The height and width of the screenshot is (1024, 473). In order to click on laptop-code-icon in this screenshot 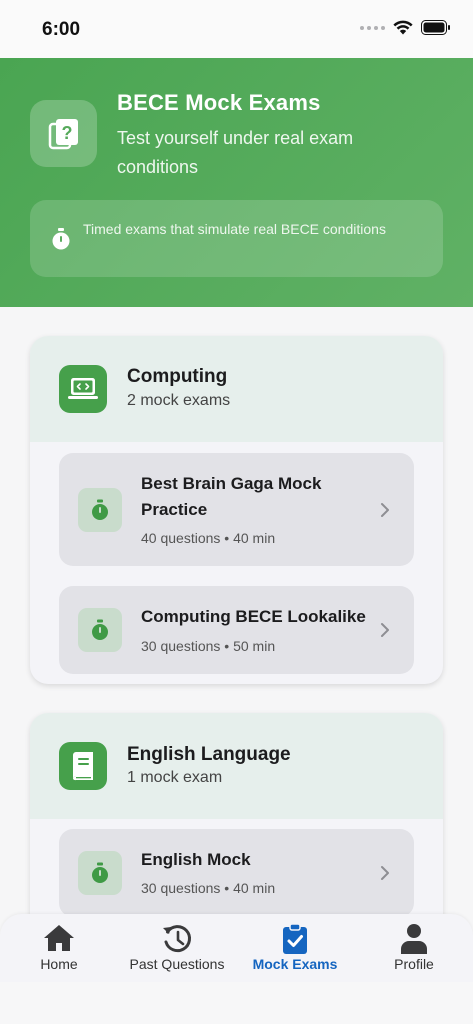, I will do `click(83, 389)`.